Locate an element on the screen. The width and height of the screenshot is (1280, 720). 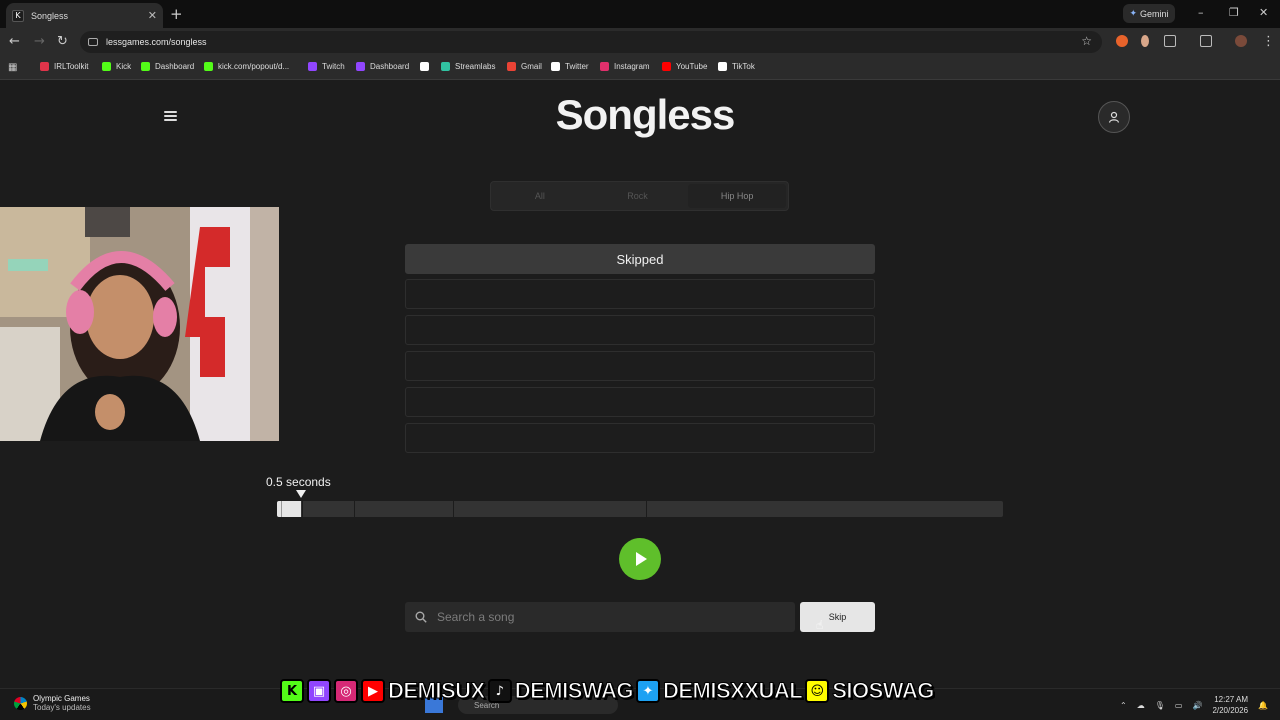
instagram-icon: ◎ is located at coordinates (346, 691).